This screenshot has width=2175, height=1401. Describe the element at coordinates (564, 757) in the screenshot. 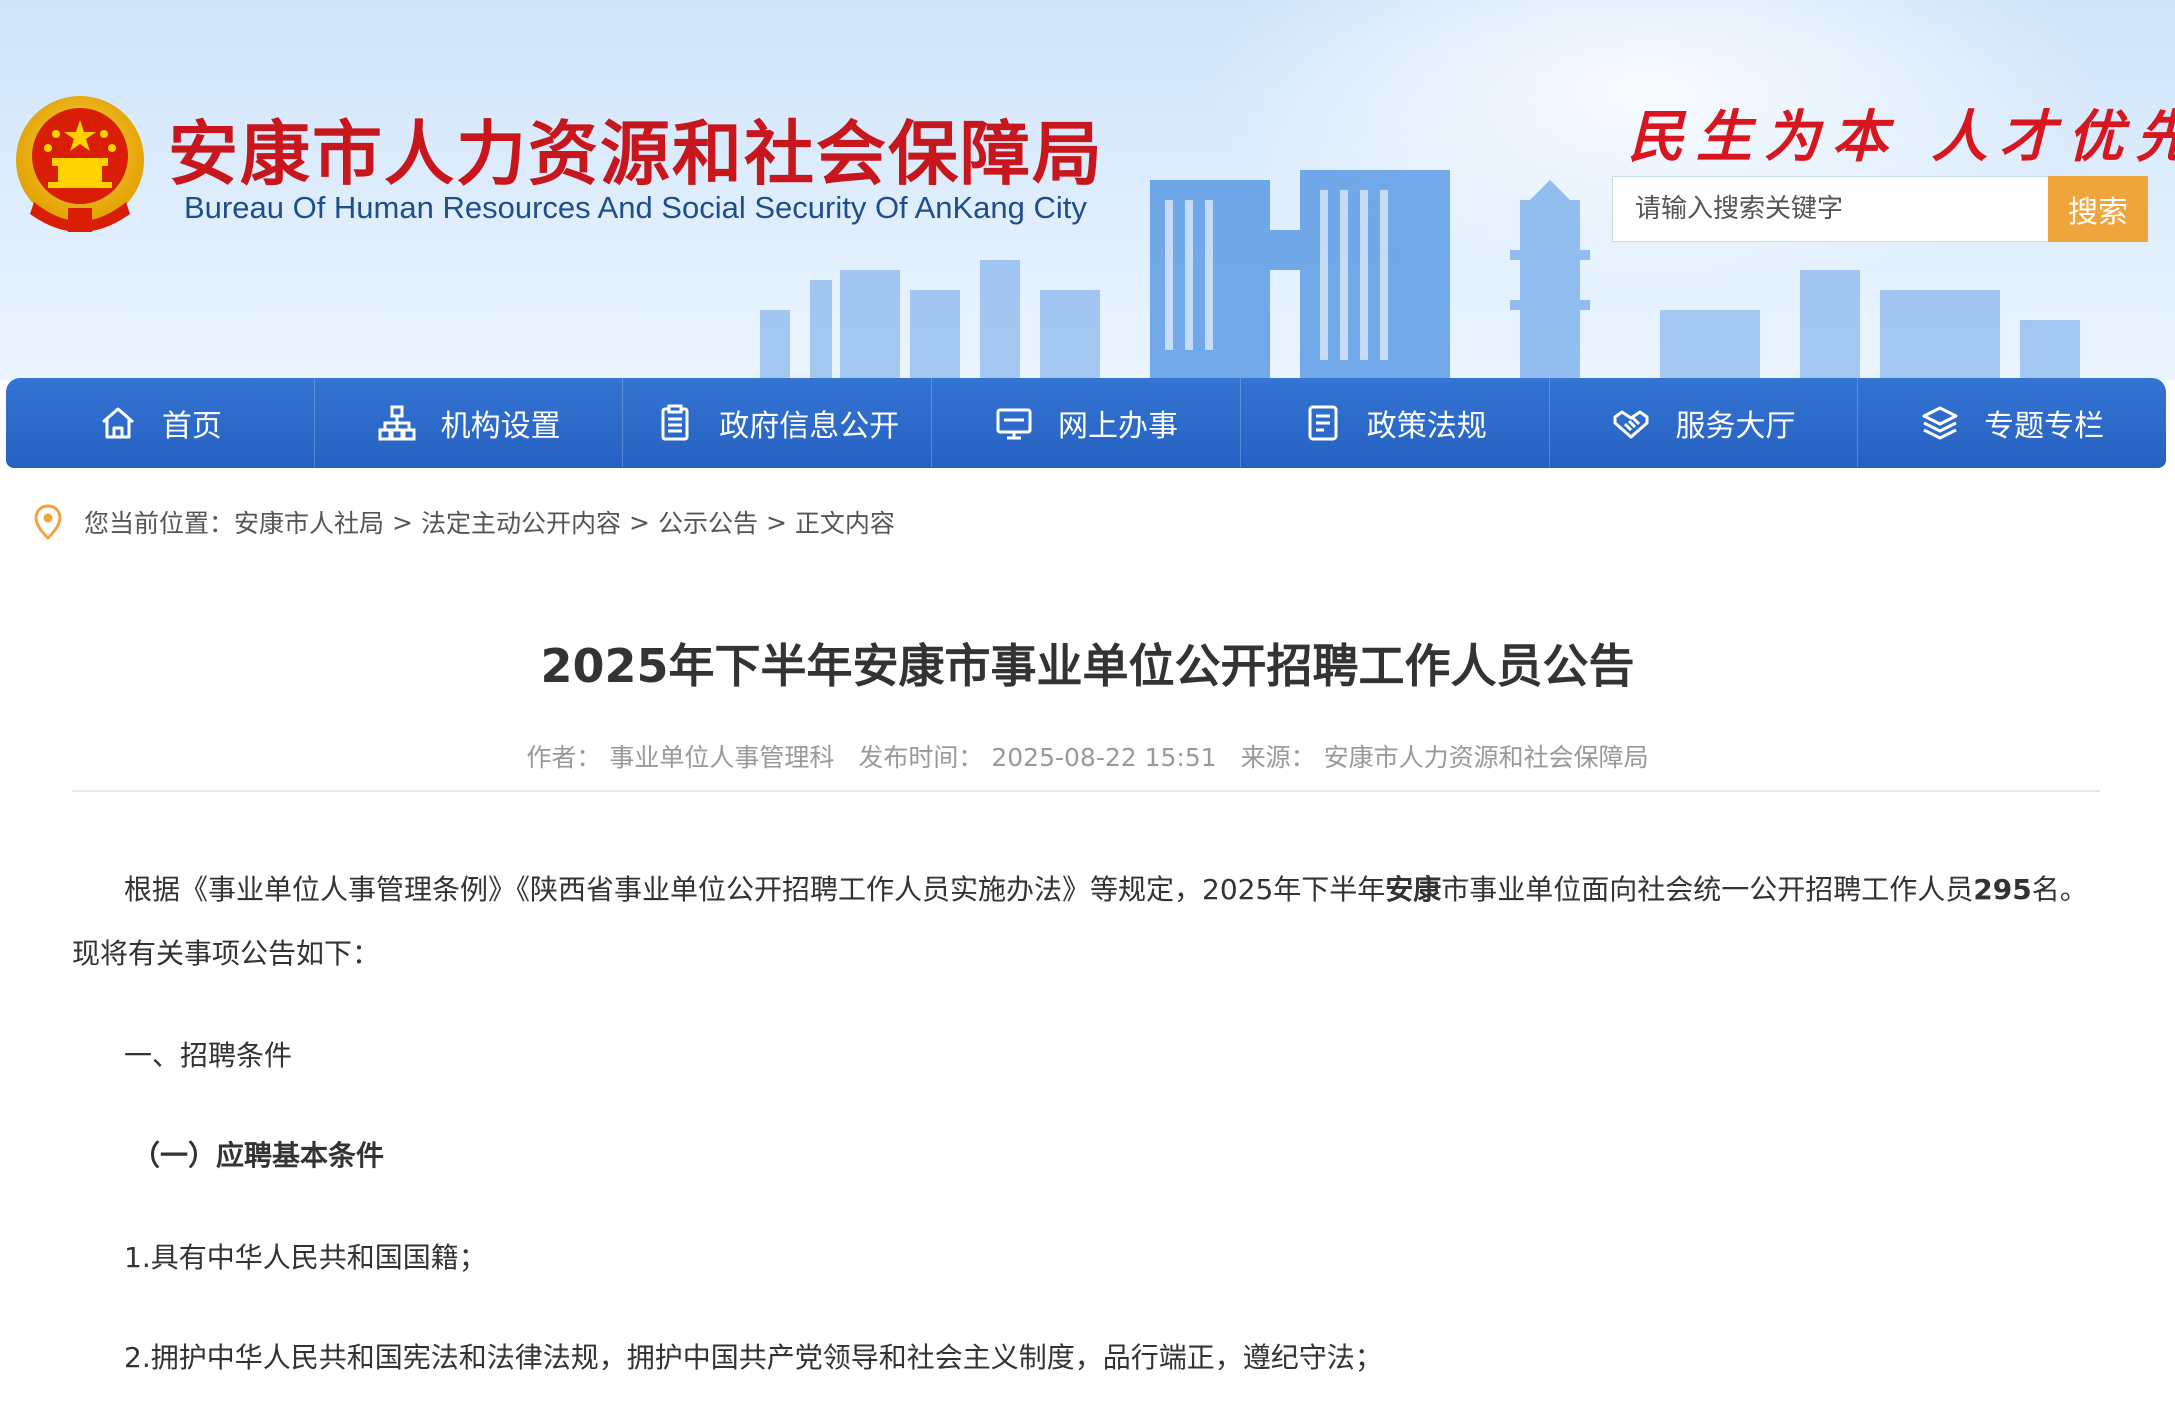

I see `meta-author-label: 作者：` at that location.